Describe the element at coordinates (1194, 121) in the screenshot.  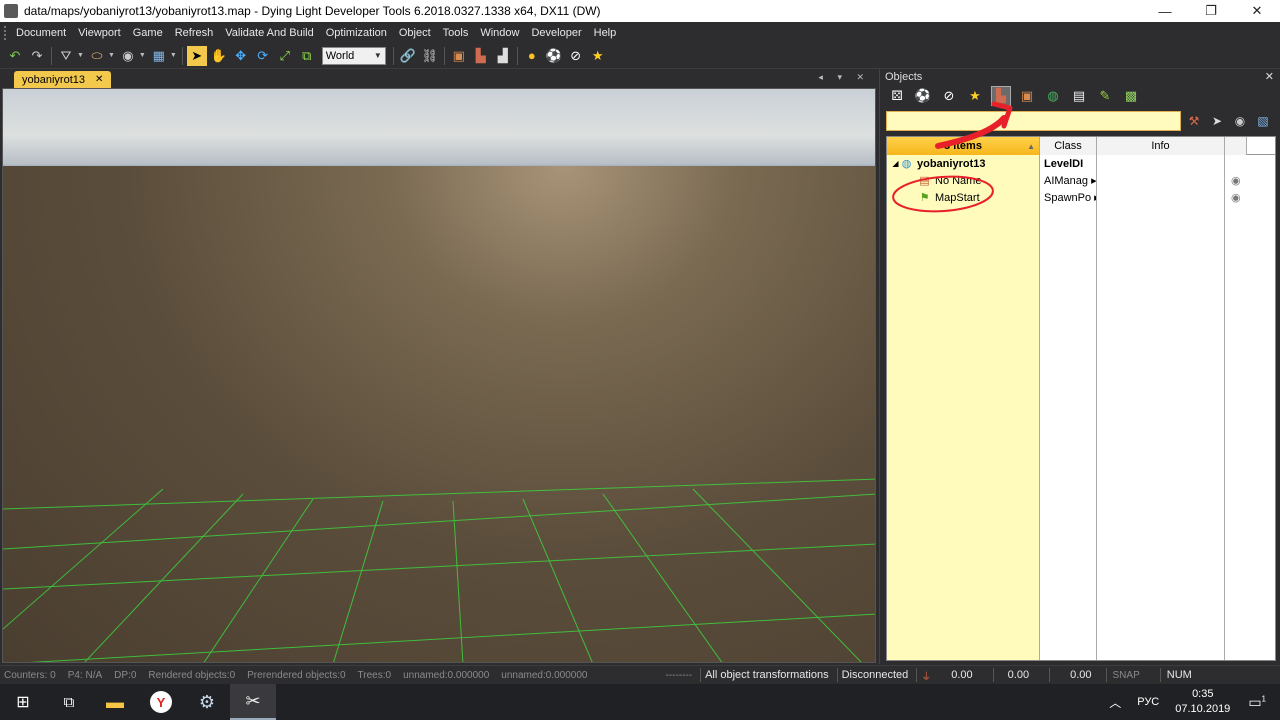
I see `hammer-icon: ⚒` at that location.